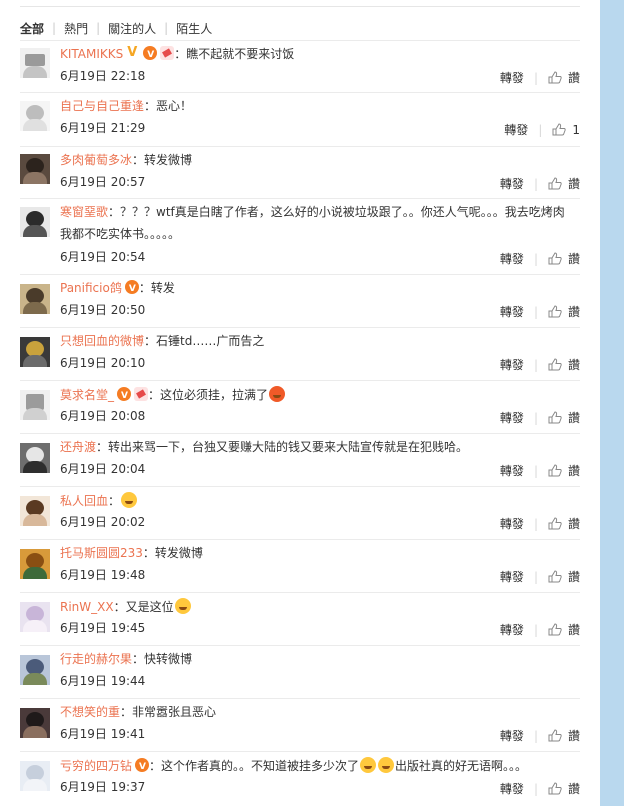  Describe the element at coordinates (566, 130) in the screenshot. I see `like-button: 1` at that location.